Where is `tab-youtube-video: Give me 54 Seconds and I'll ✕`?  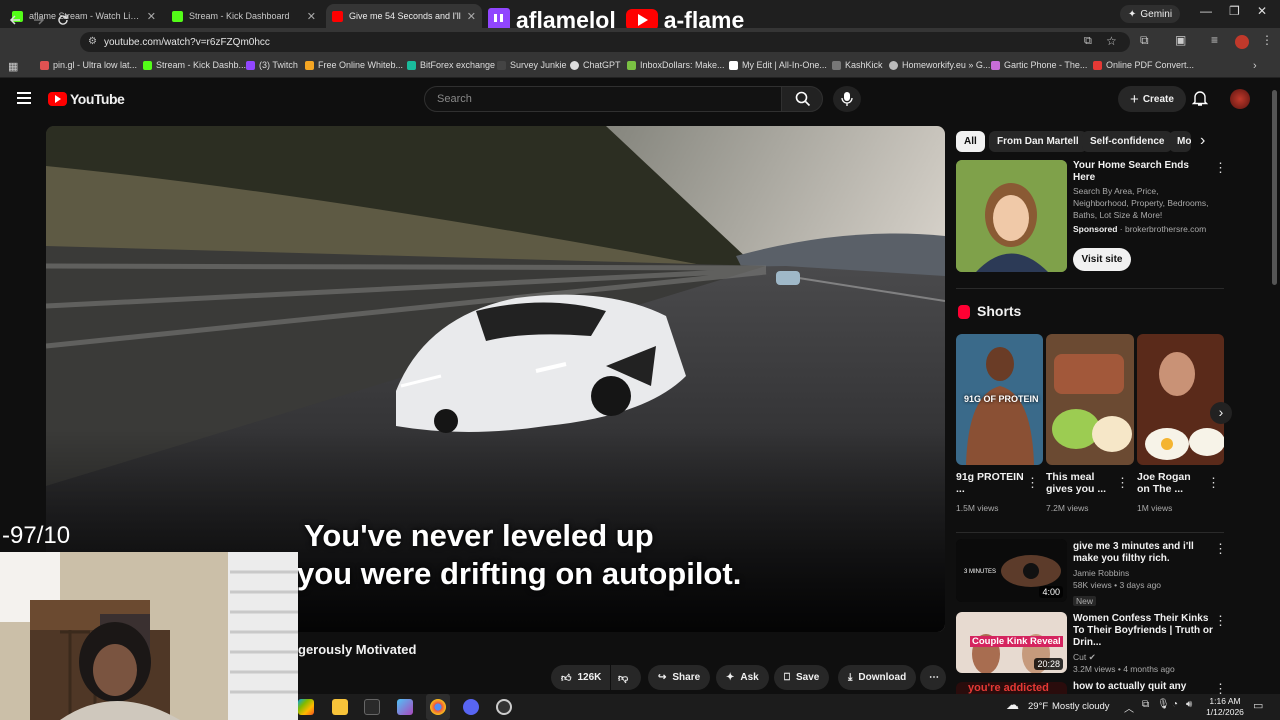 tab-youtube-video: Give me 54 Seconds and I'll ✕ is located at coordinates (404, 16).